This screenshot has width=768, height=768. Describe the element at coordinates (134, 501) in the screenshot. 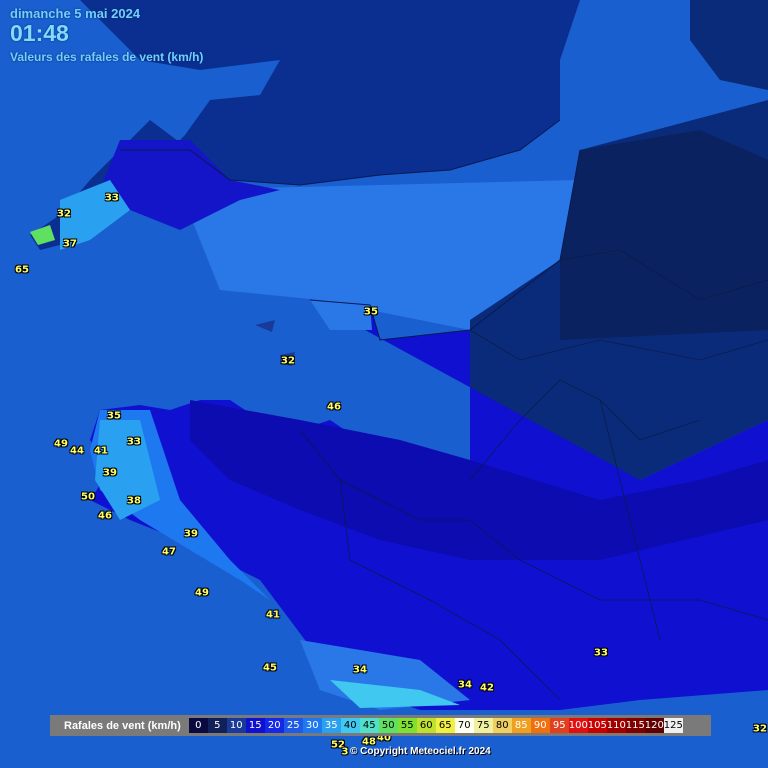

I see `gust-value-label: 38` at that location.